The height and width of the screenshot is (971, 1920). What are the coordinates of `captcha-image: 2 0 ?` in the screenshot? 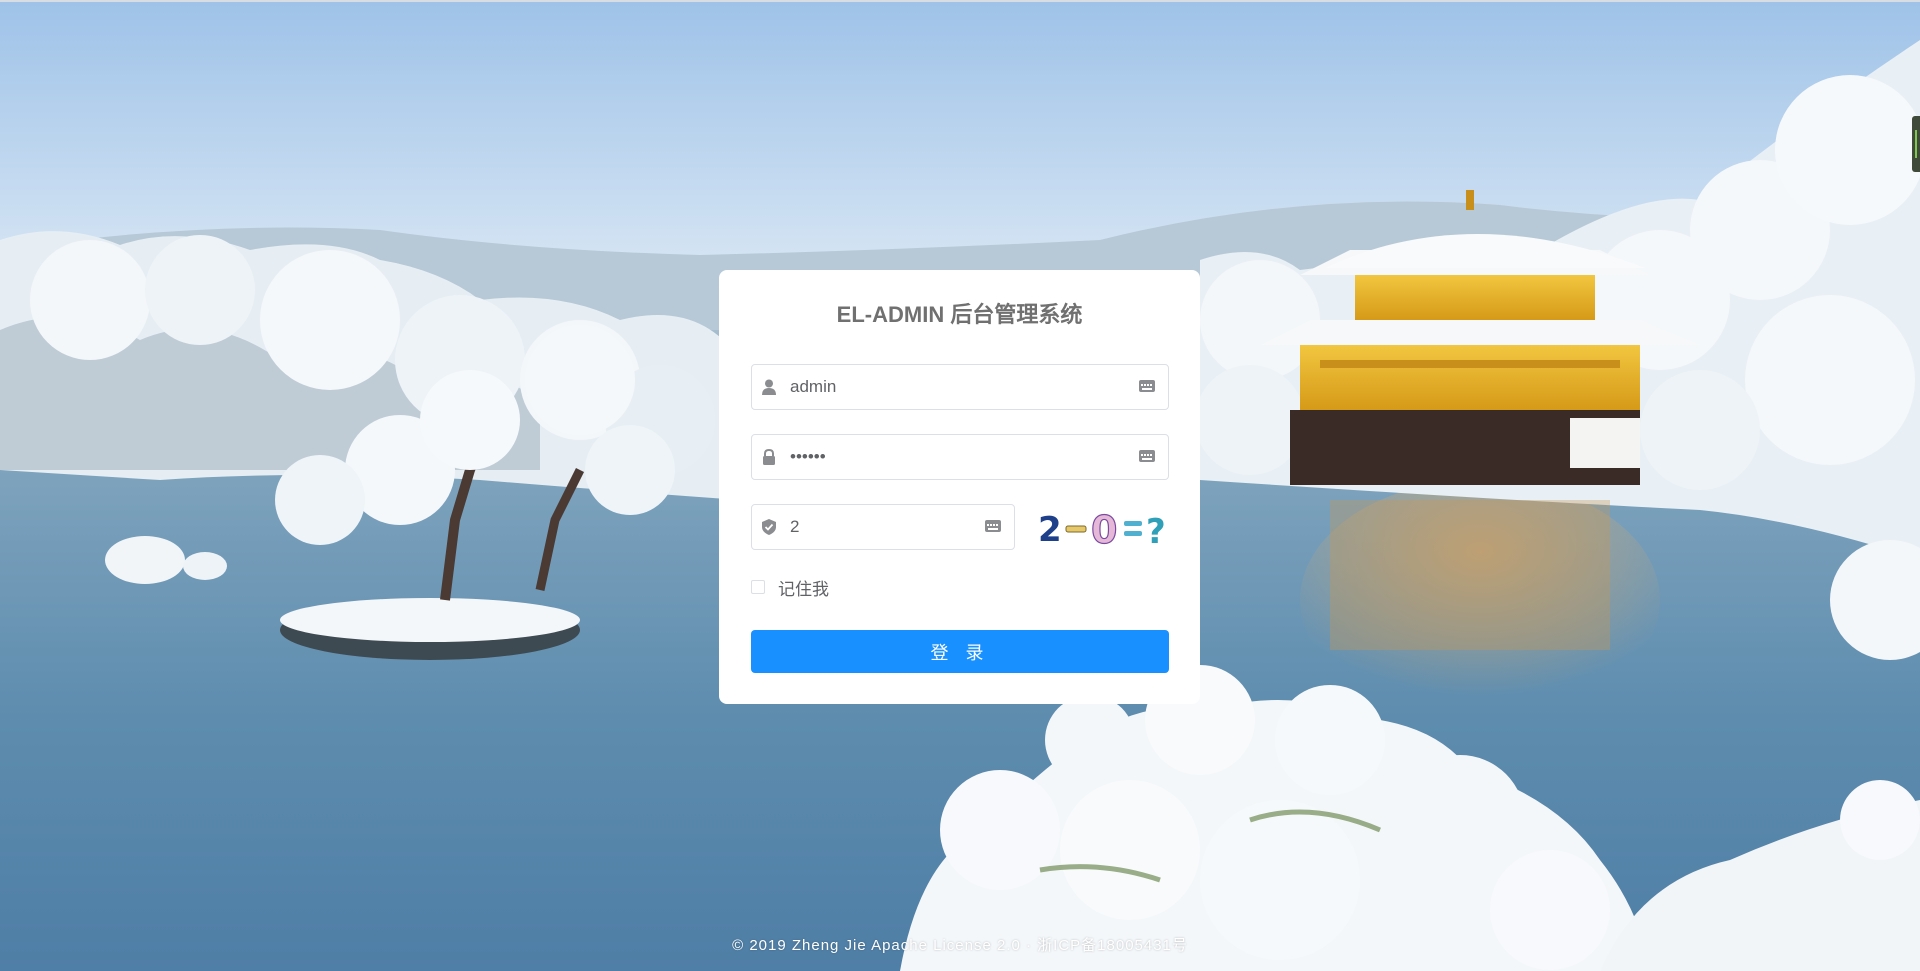 It's located at (1103, 528).